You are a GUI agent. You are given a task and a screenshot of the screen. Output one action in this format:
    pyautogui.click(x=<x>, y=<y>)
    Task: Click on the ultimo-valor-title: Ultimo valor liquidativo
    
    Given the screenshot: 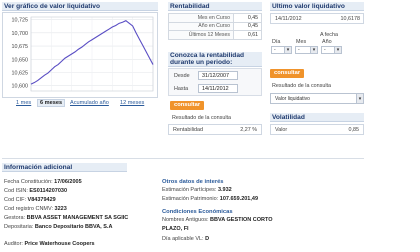 What is the action you would take?
    pyautogui.click(x=317, y=6)
    